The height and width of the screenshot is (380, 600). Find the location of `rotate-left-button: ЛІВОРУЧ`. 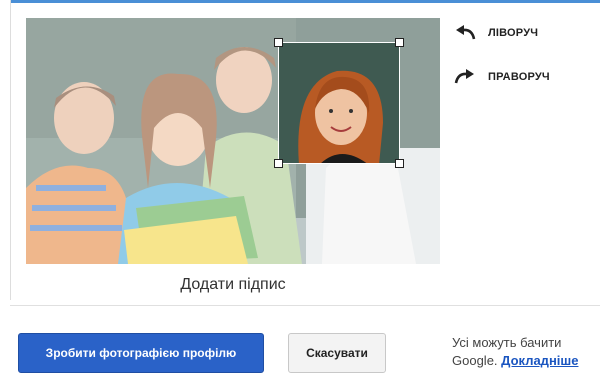

rotate-left-button: ЛІВОРУЧ is located at coordinates (495, 33).